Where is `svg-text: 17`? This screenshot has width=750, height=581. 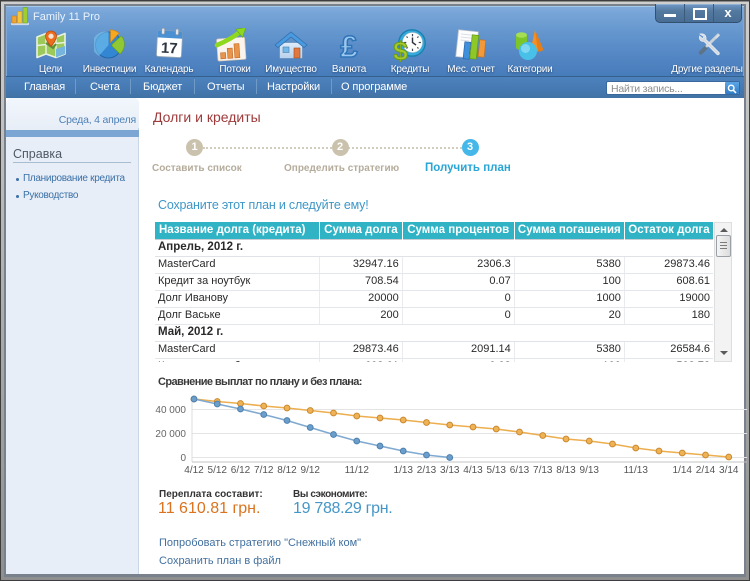 svg-text: 17 is located at coordinates (169, 49).